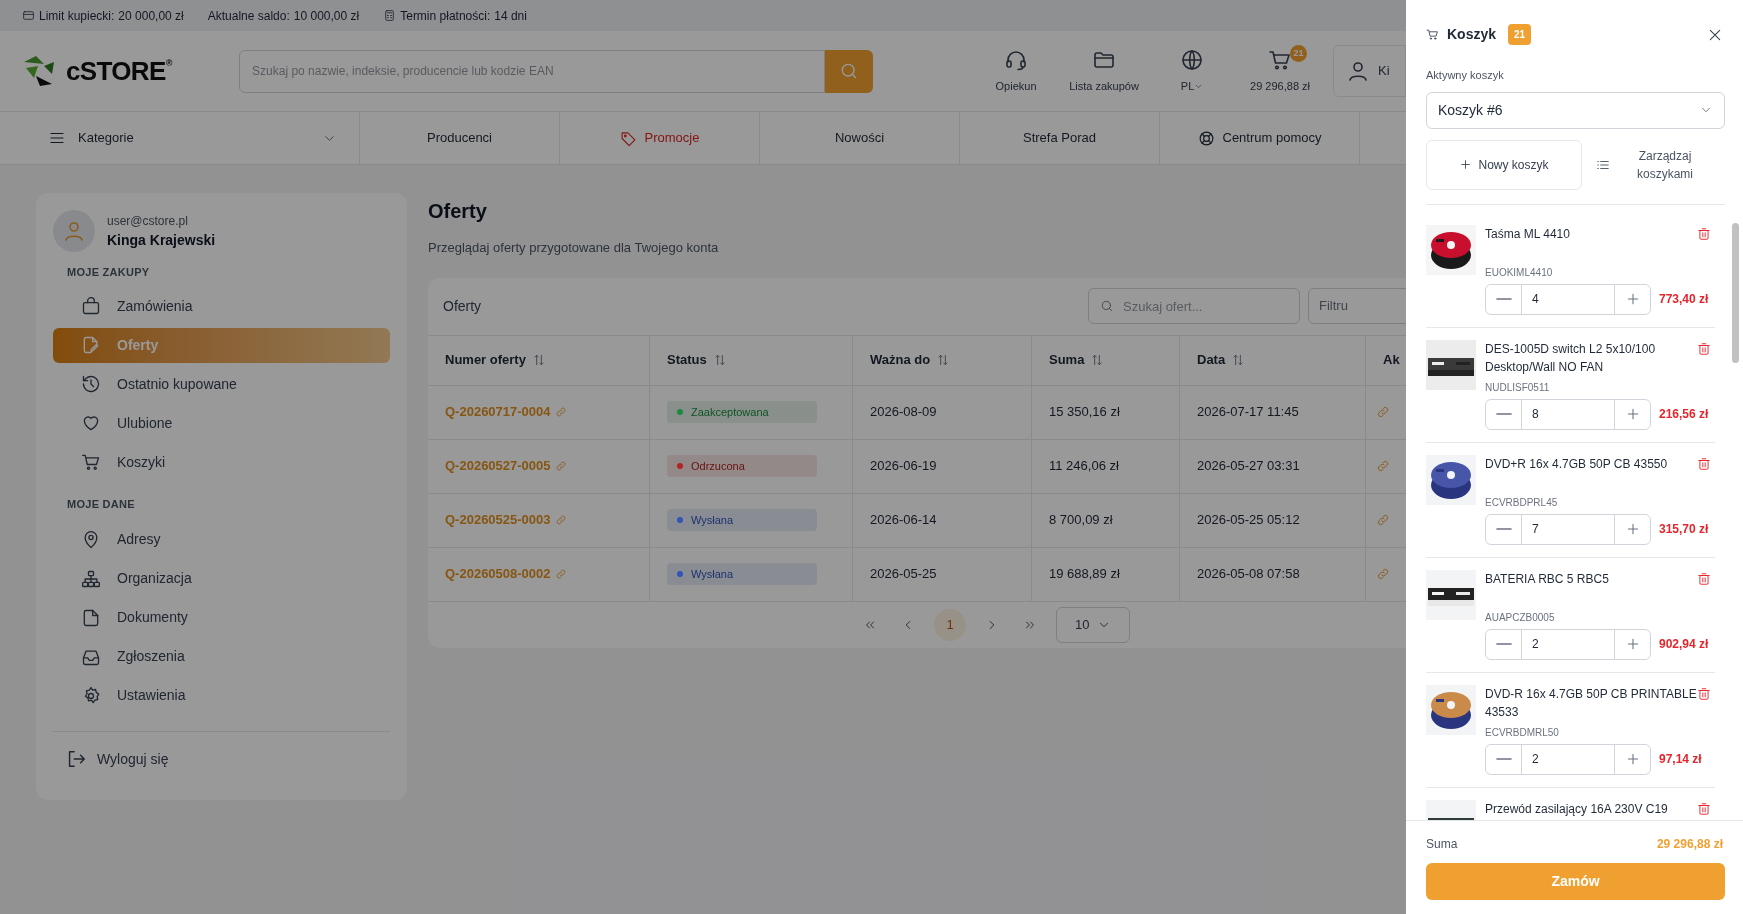 This screenshot has height=914, width=1743. I want to click on plus-icon, so click(1466, 164).